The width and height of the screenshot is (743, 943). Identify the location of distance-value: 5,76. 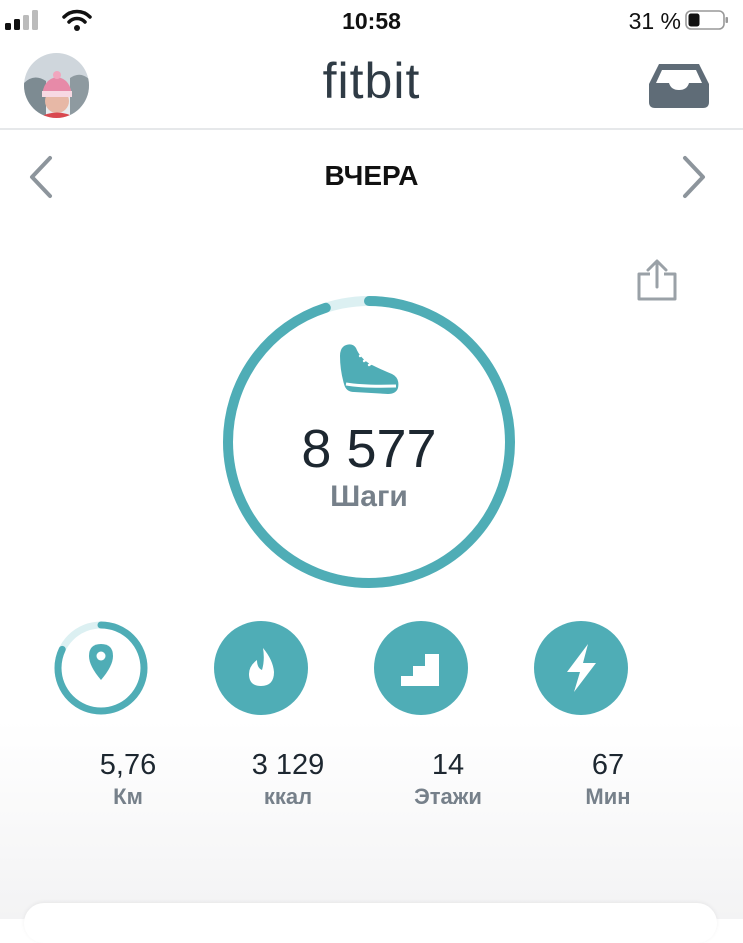
(128, 765).